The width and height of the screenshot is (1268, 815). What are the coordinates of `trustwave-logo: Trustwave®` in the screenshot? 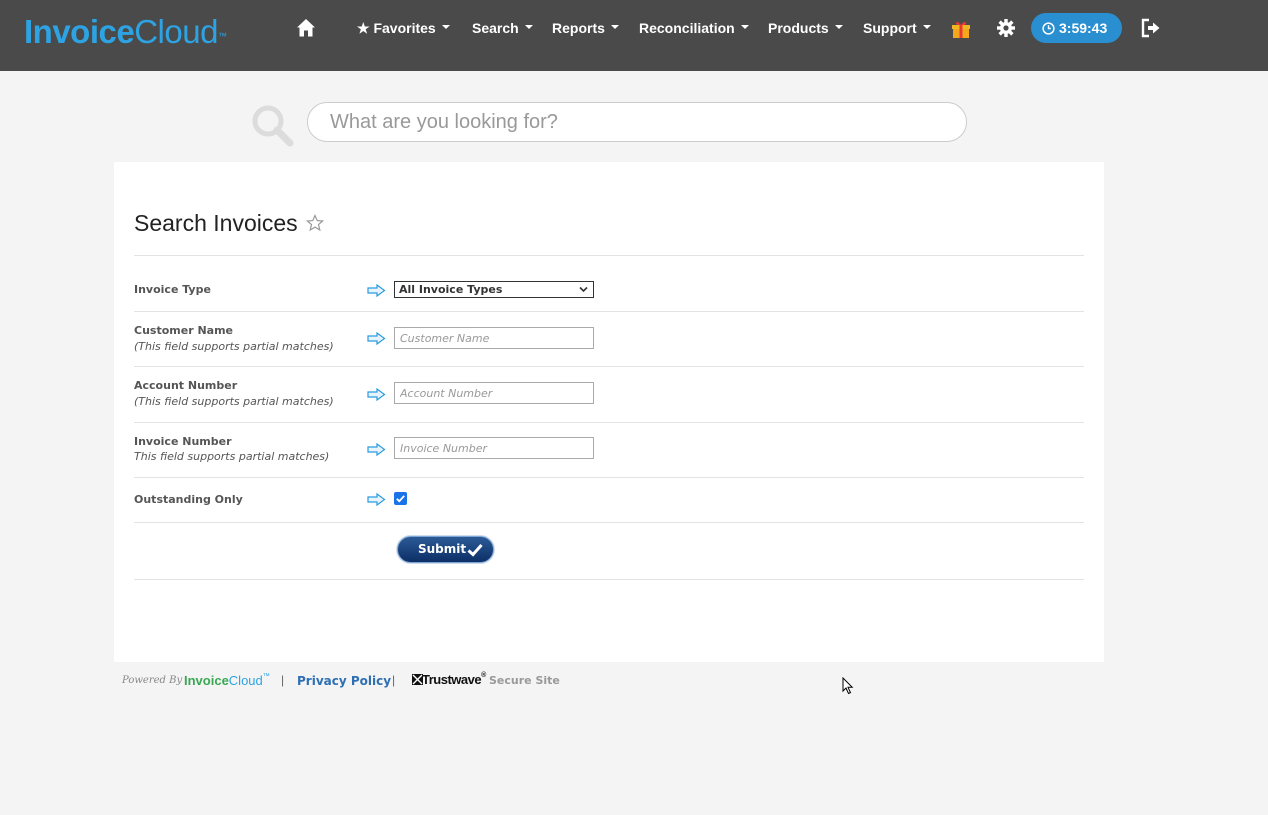 It's located at (454, 679).